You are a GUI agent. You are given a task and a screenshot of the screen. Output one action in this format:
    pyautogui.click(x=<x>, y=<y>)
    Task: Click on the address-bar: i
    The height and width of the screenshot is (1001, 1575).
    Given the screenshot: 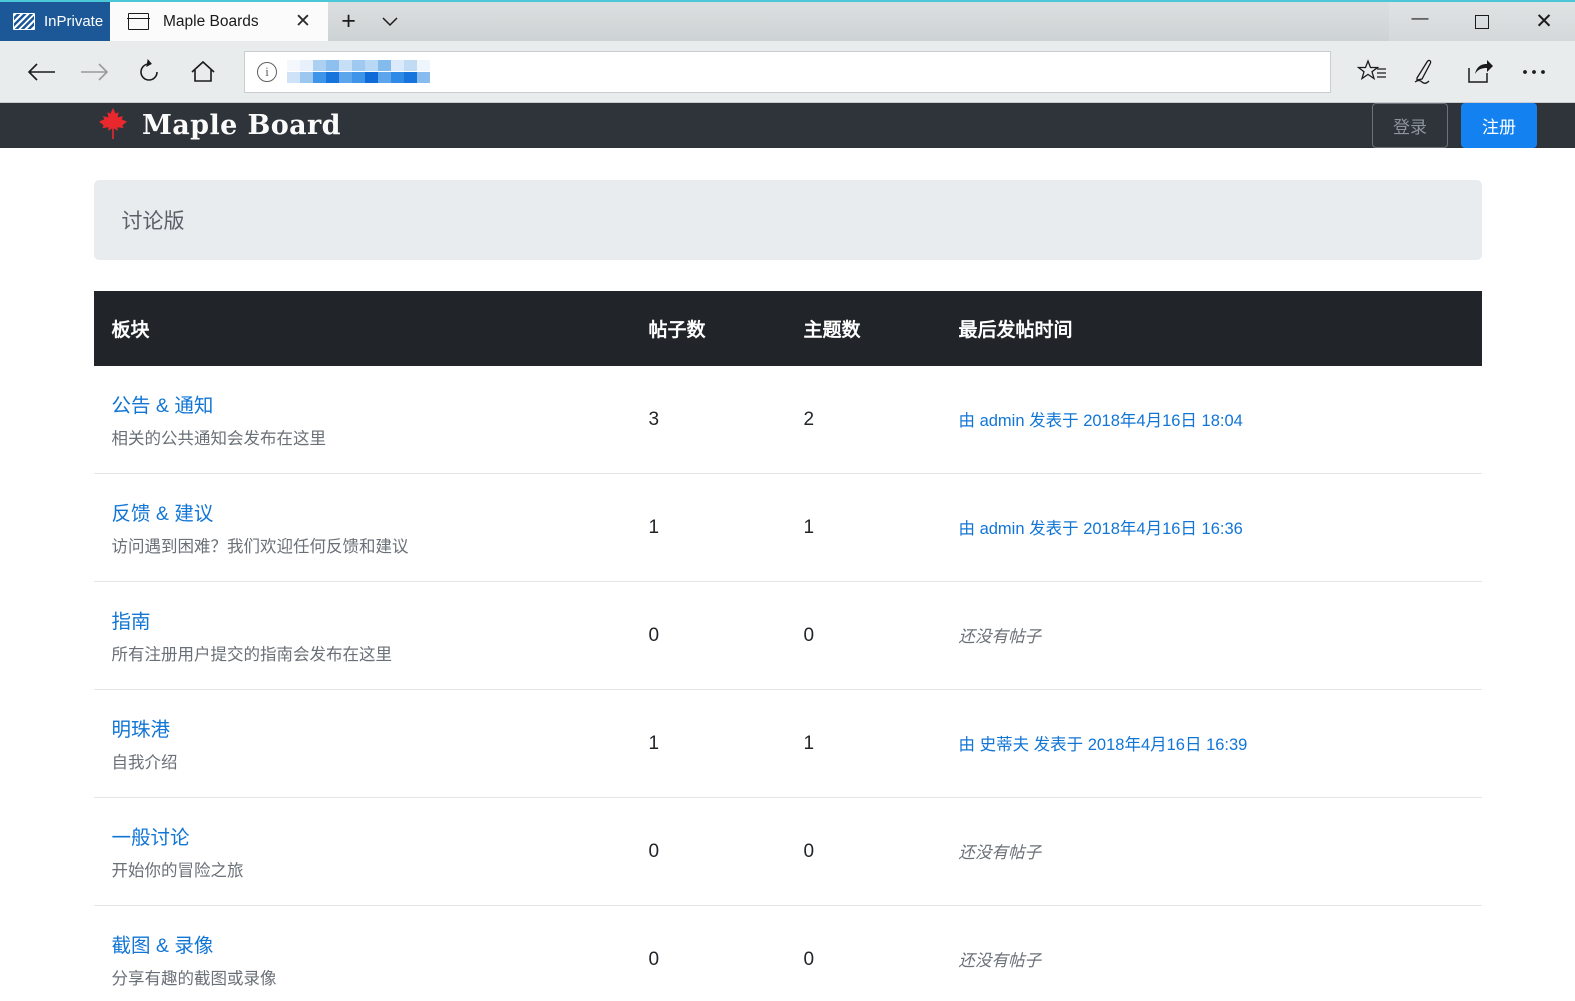 What is the action you would take?
    pyautogui.click(x=787, y=71)
    